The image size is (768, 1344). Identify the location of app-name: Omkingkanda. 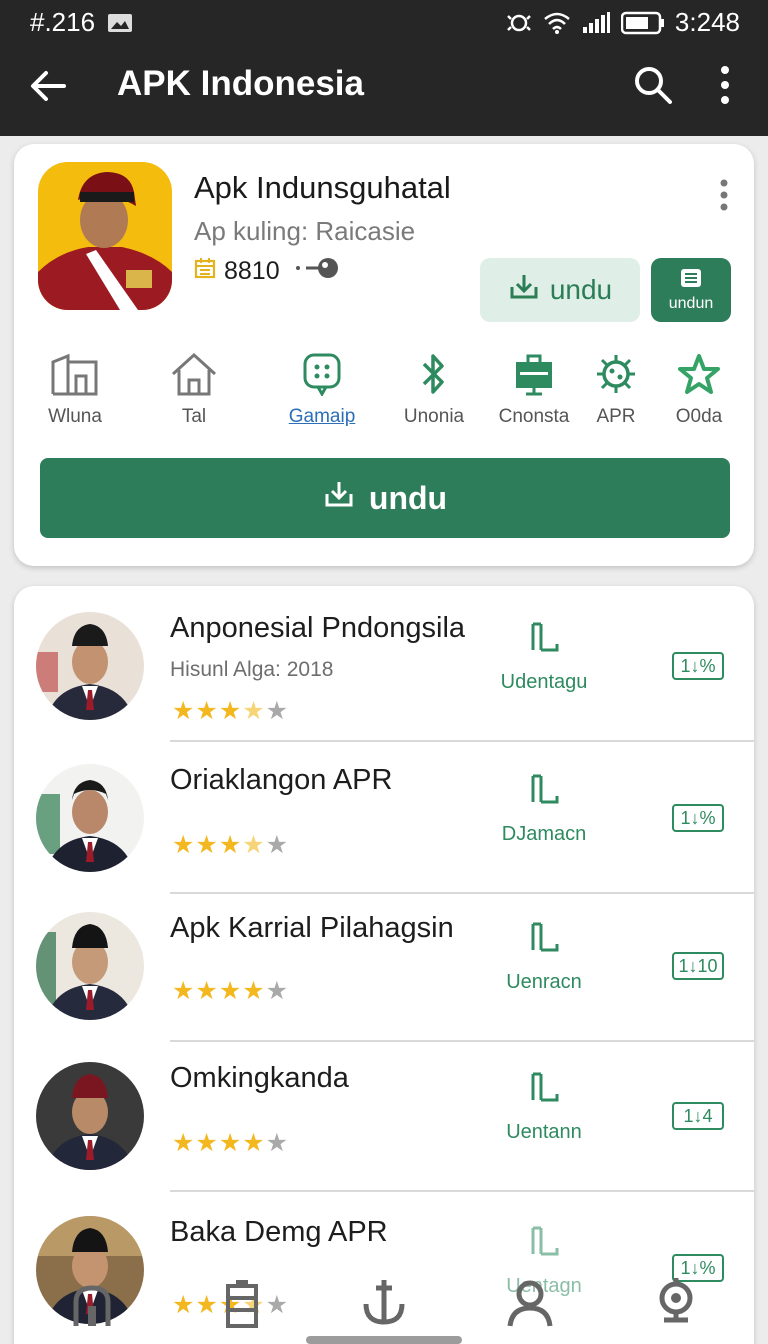
(259, 1078).